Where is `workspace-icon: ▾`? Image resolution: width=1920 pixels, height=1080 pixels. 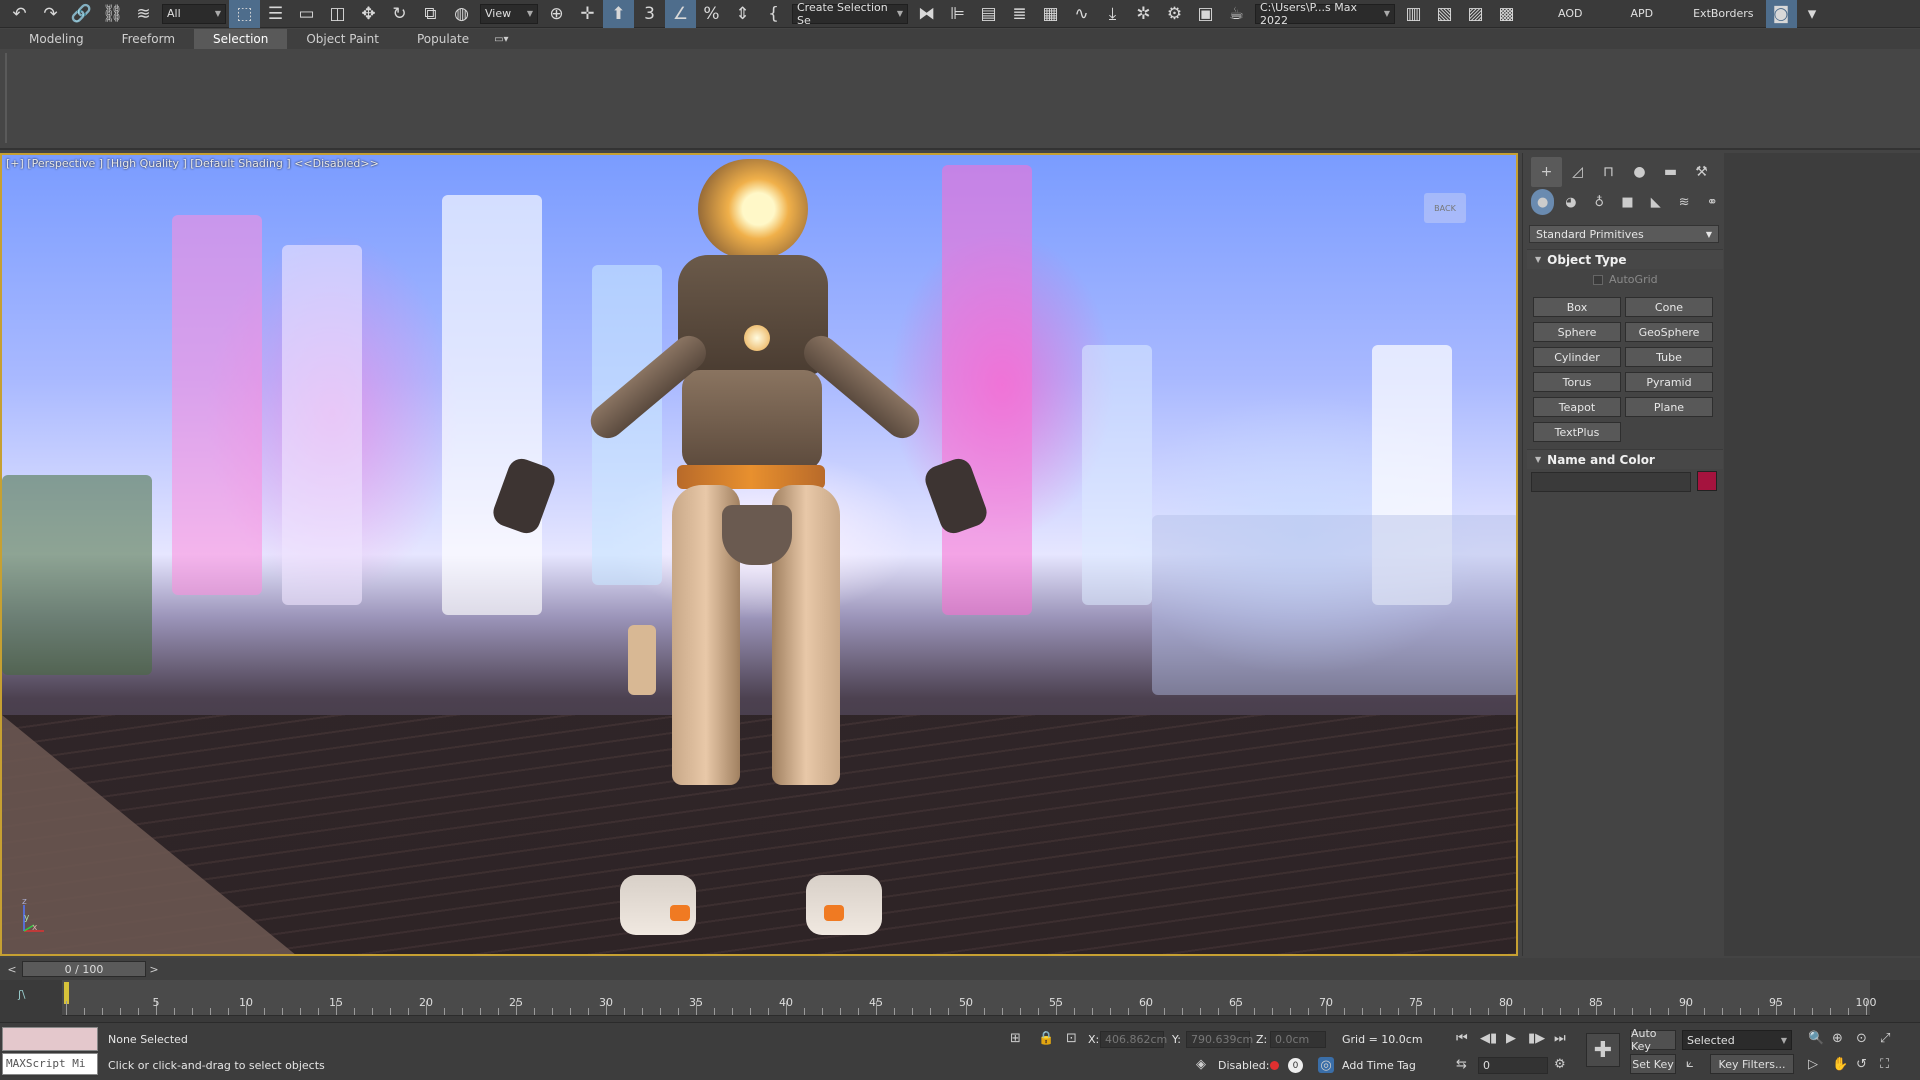 workspace-icon: ▾ is located at coordinates (1812, 14).